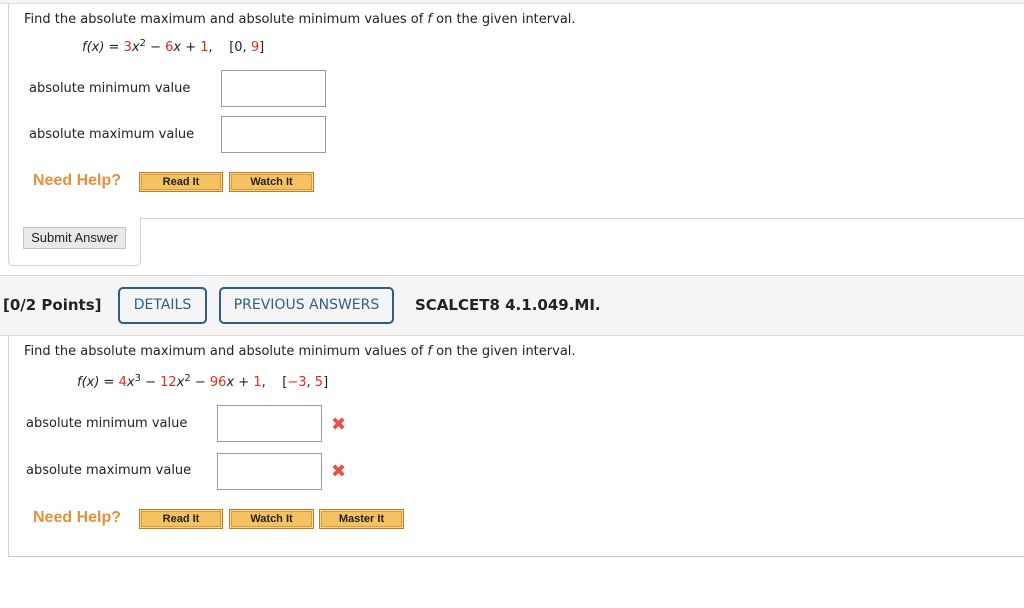 Image resolution: width=1024 pixels, height=608 pixels. What do you see at coordinates (306, 305) in the screenshot?
I see `previous-answers-button: PREVIOUS ANSWERS` at bounding box center [306, 305].